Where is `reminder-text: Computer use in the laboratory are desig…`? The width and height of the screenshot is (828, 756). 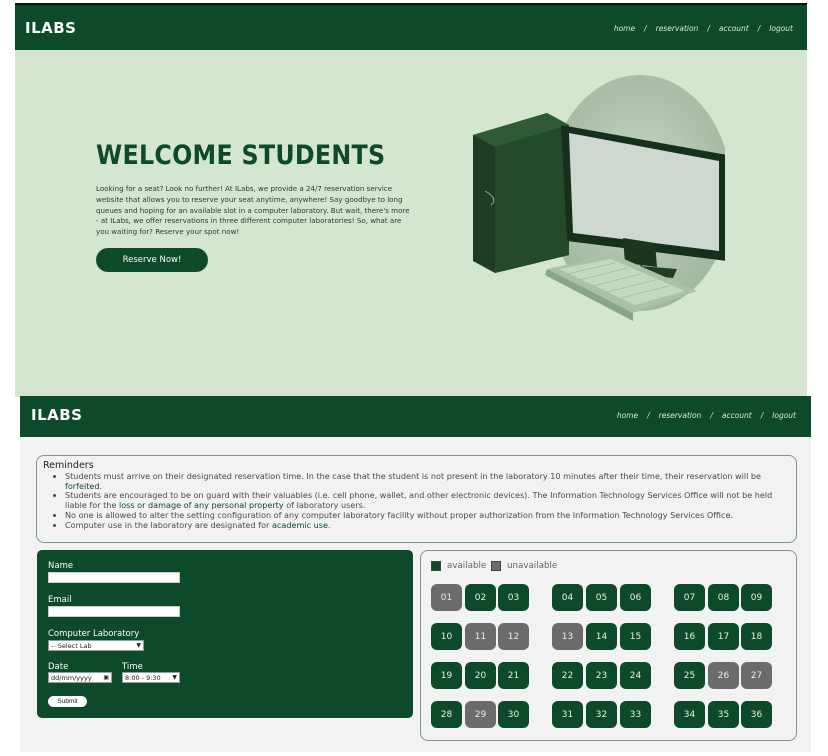
reminder-text: Computer use in the laboratory are desig… is located at coordinates (168, 524).